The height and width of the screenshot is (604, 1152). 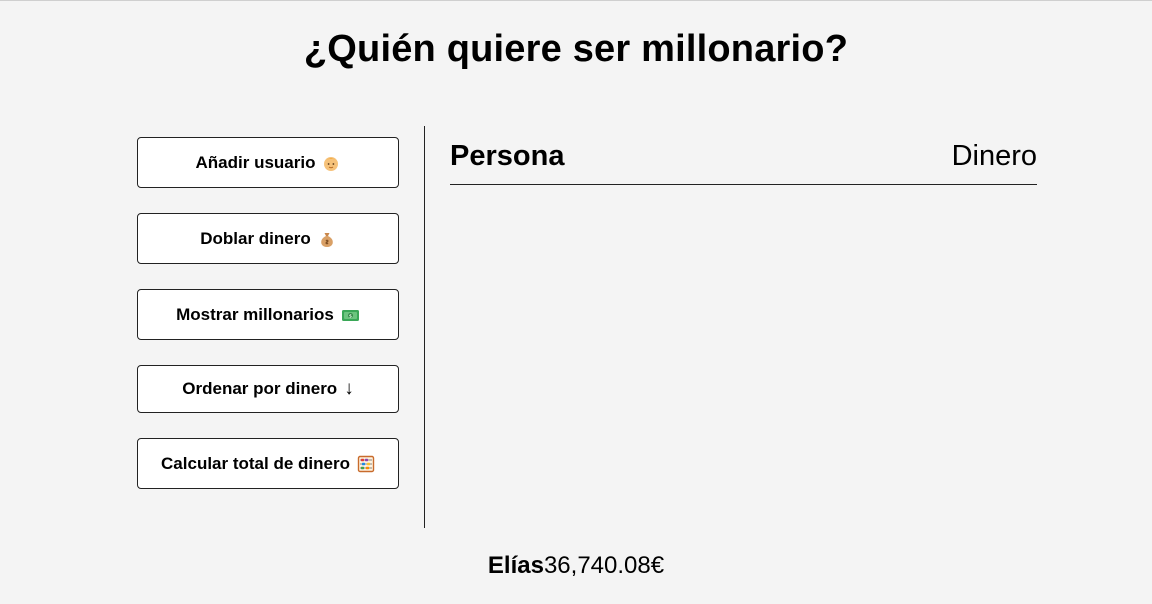 I want to click on show-millionaires-button: Mostrar millonarios $, so click(x=268, y=314).